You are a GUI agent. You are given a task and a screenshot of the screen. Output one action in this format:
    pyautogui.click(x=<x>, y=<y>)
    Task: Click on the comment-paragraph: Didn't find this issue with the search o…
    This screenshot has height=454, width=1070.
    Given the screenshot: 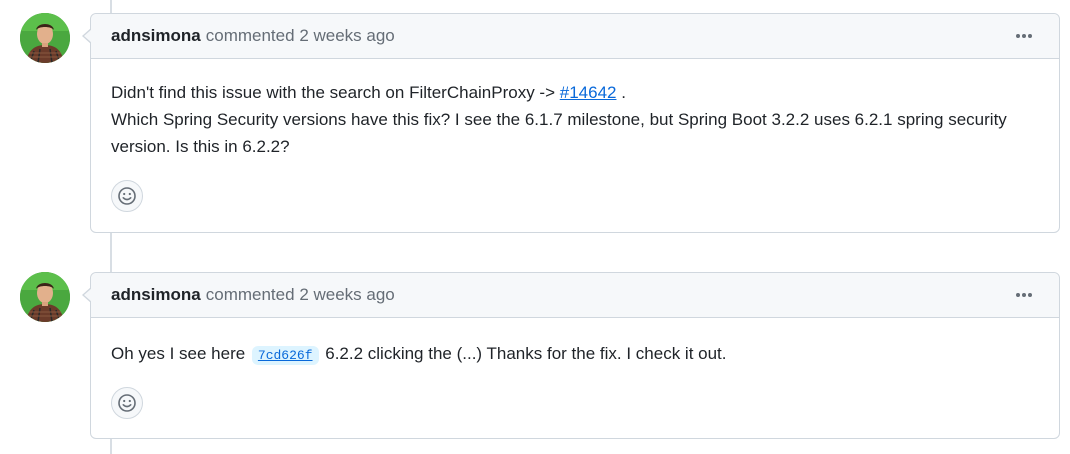 What is the action you would take?
    pyautogui.click(x=559, y=119)
    